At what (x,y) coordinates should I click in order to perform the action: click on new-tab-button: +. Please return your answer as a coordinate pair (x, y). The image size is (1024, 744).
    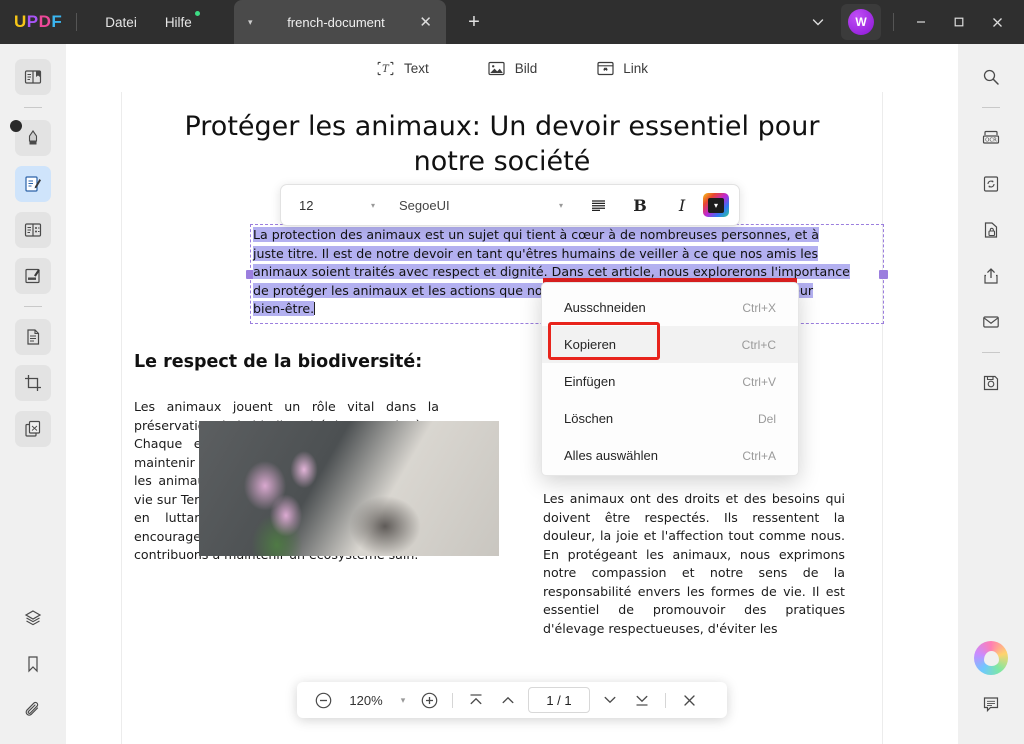
    Looking at the image, I should click on (474, 23).